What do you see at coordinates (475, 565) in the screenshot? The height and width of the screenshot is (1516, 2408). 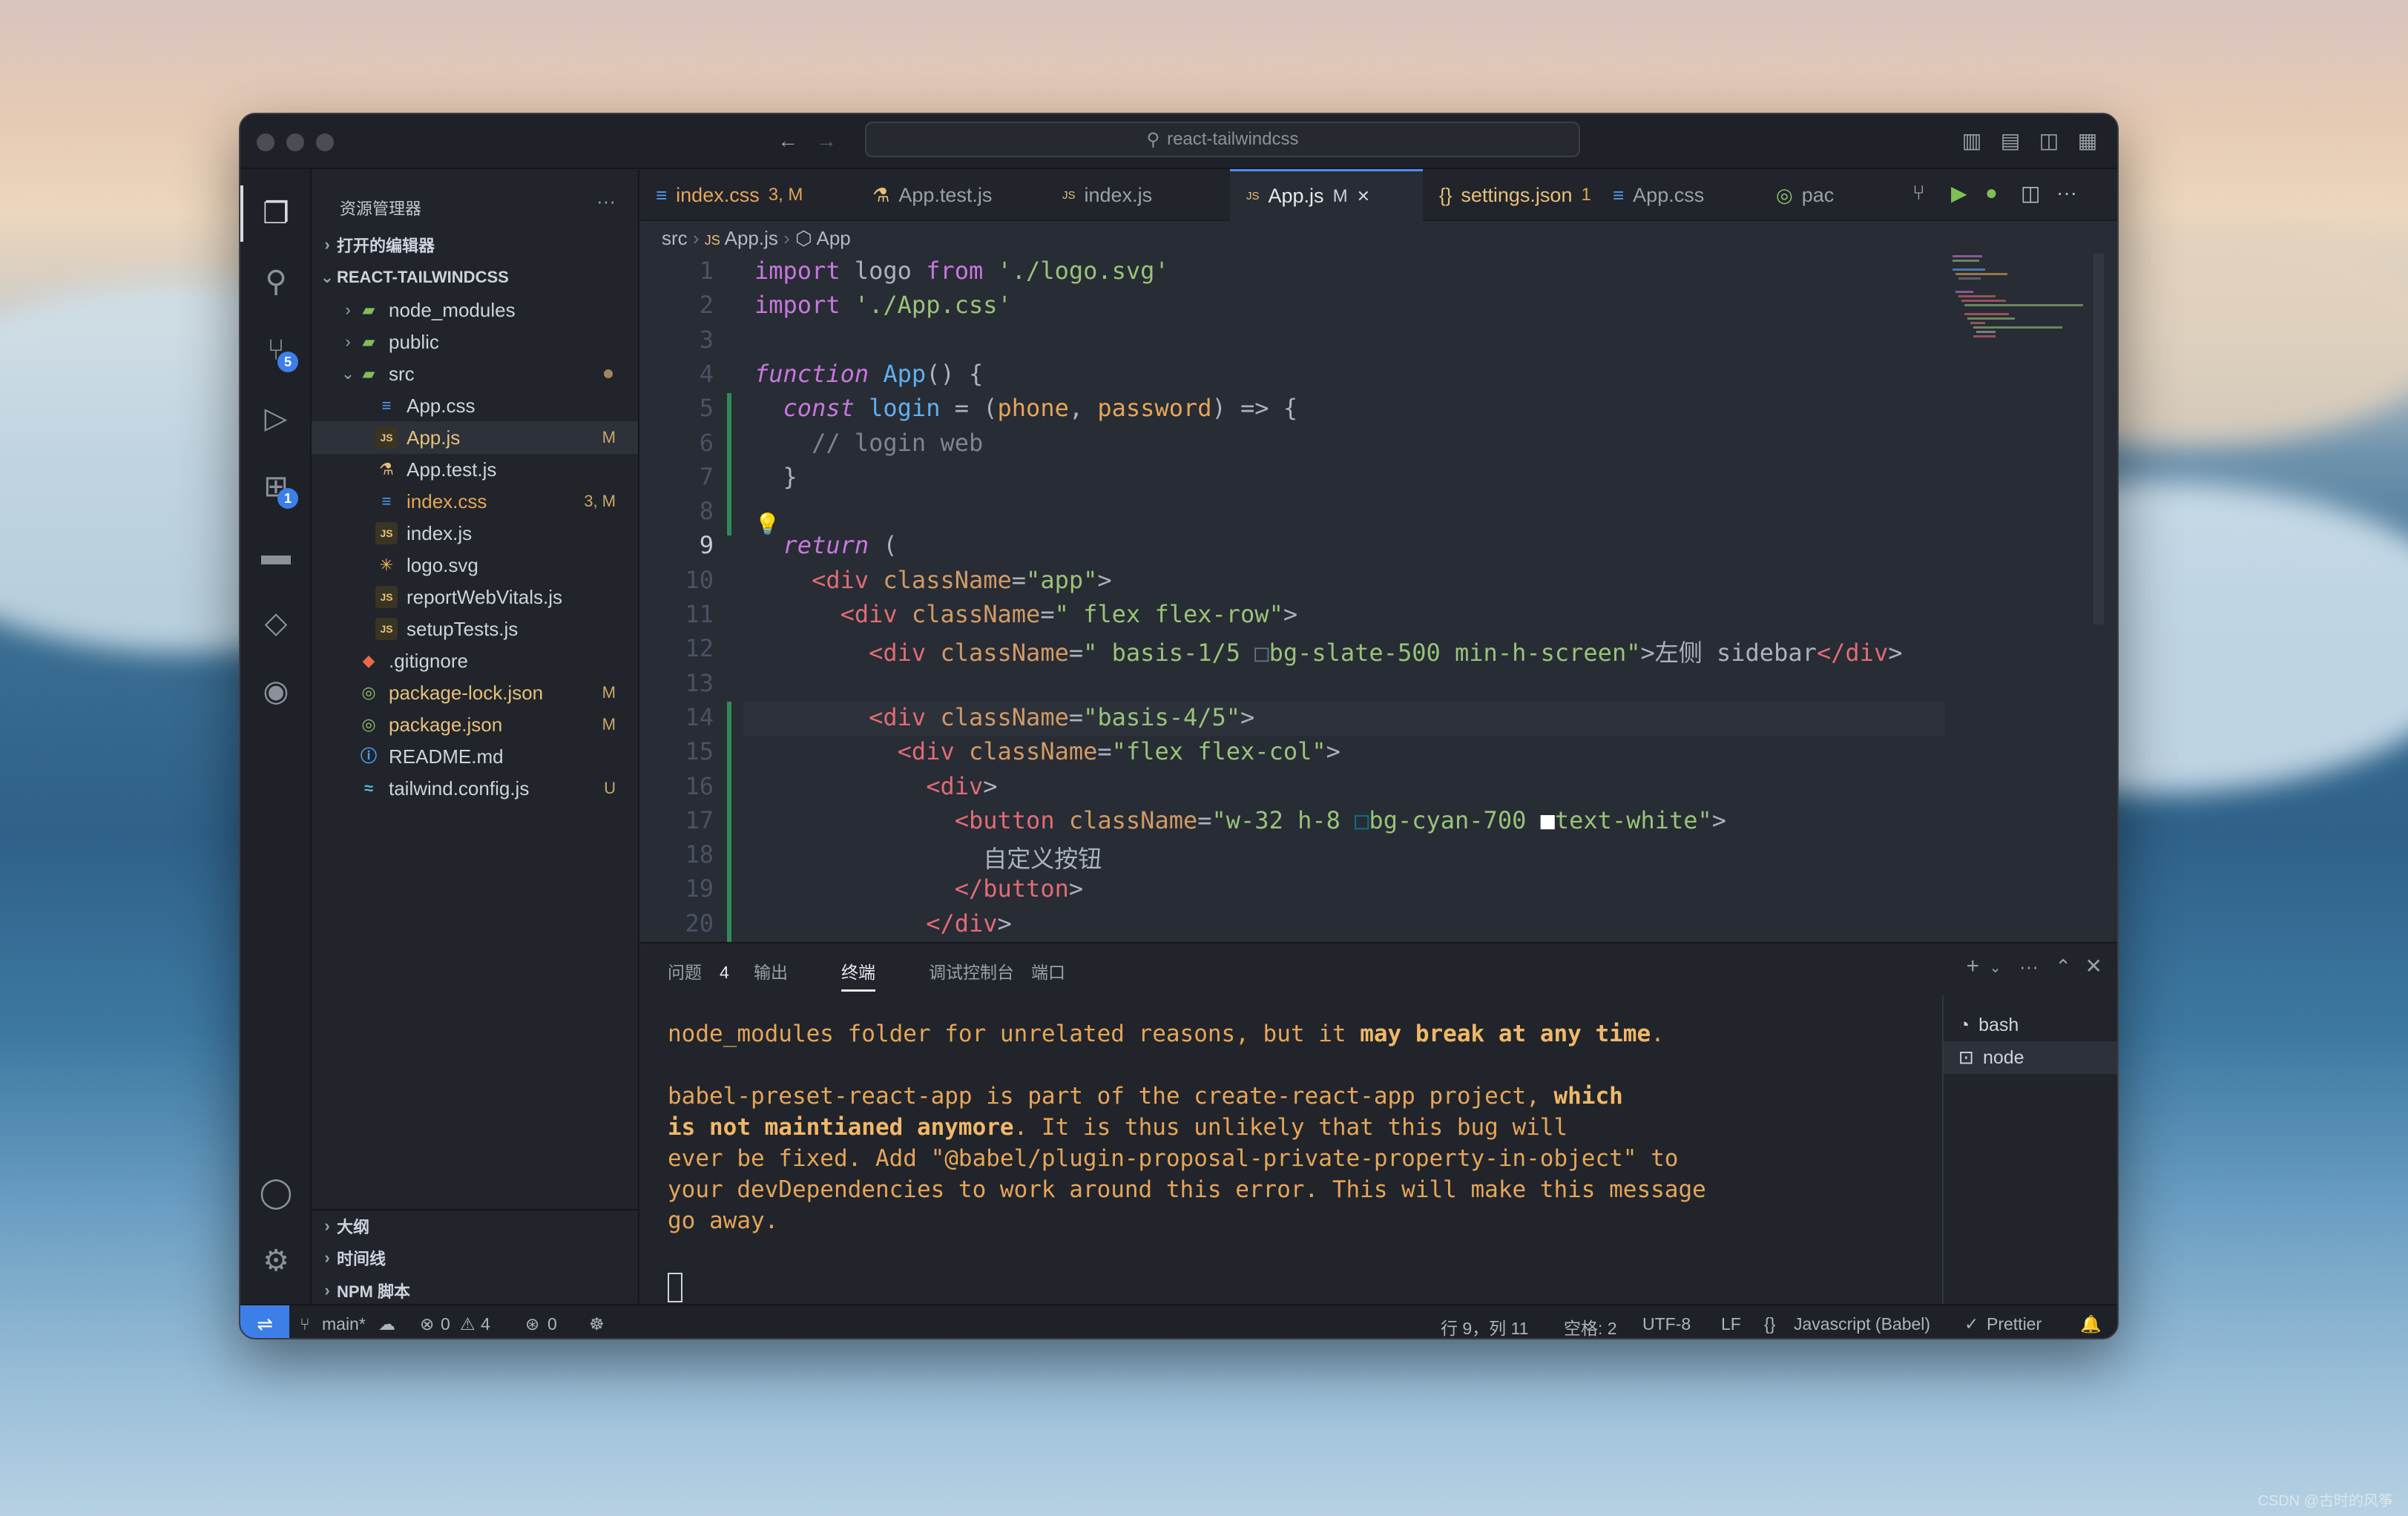 I see `file-tree-item: ✳ logo.svg` at bounding box center [475, 565].